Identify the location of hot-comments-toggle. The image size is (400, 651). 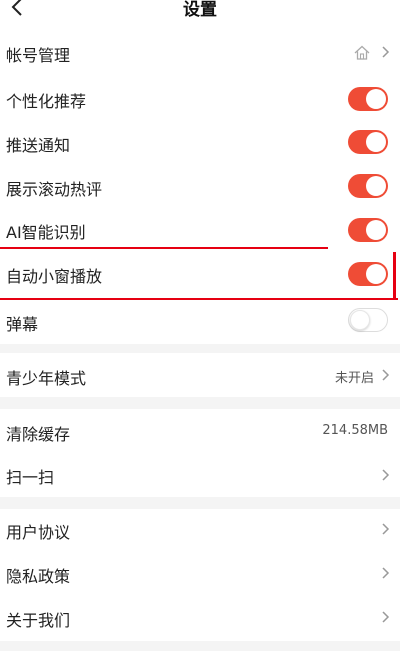
(368, 186).